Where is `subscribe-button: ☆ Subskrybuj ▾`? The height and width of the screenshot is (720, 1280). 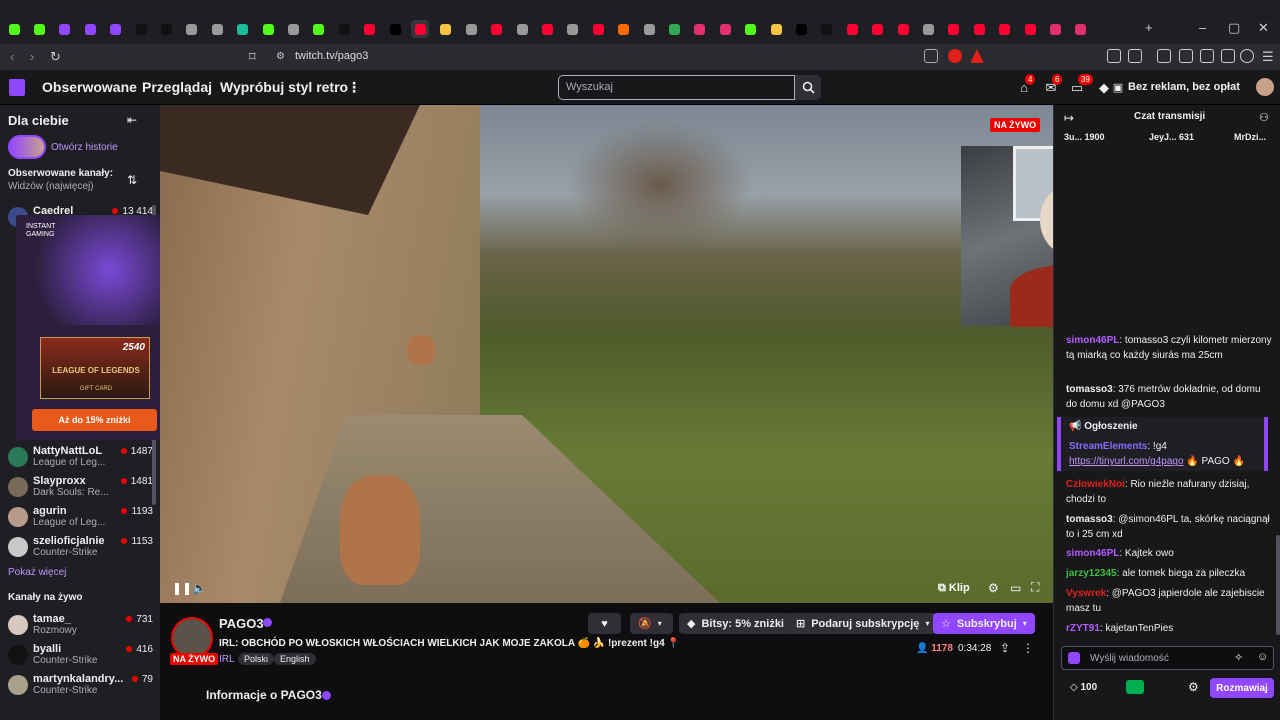
subscribe-button: ☆ Subskrybuj ▾ is located at coordinates (984, 623).